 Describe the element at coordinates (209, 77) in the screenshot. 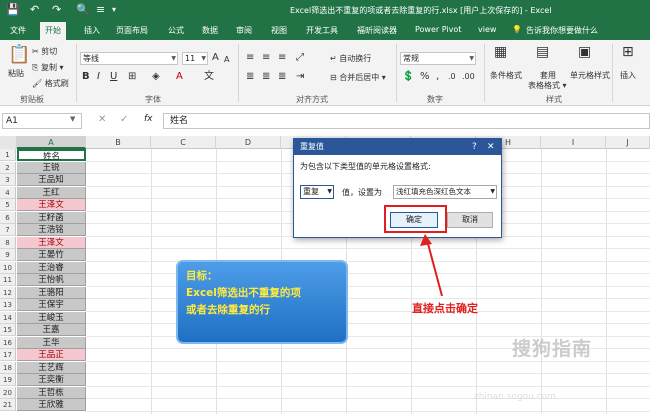

I see `phonetic-button: 文` at that location.